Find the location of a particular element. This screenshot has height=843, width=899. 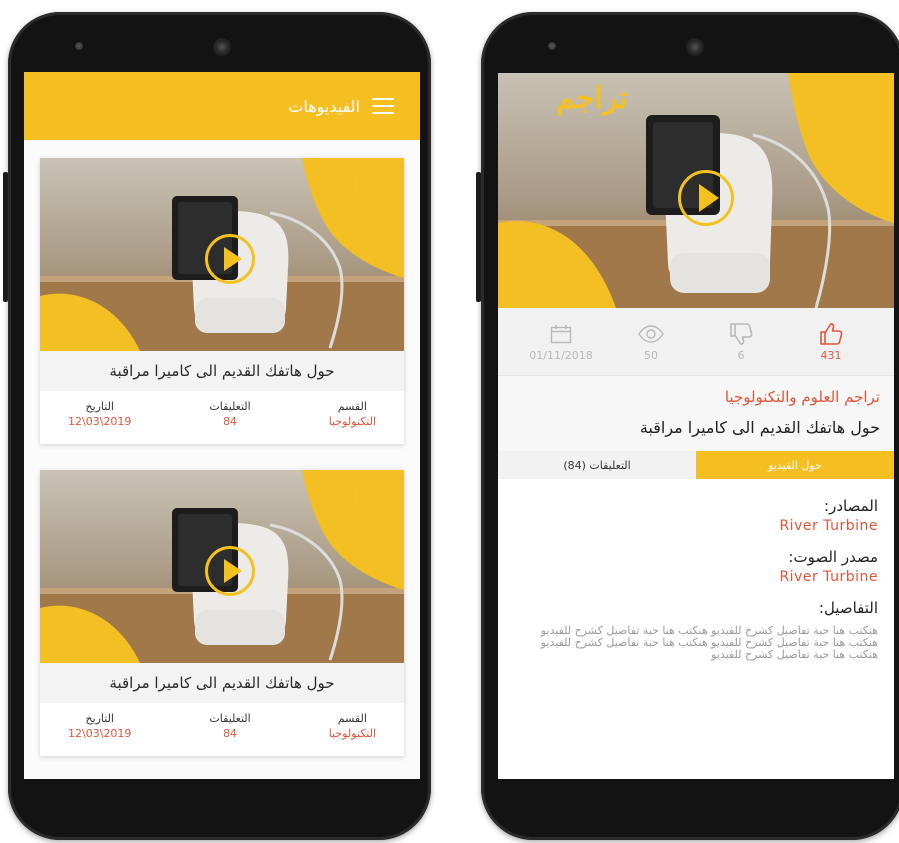

video-stats-bar: 431 6 50 01/11/2018 is located at coordinates (696, 341).